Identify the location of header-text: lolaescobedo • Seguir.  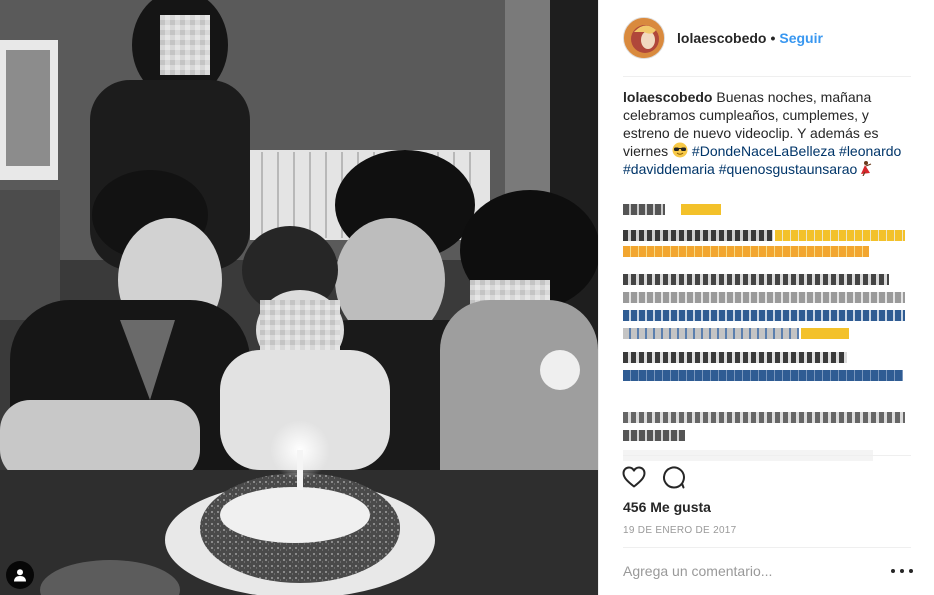
(750, 38).